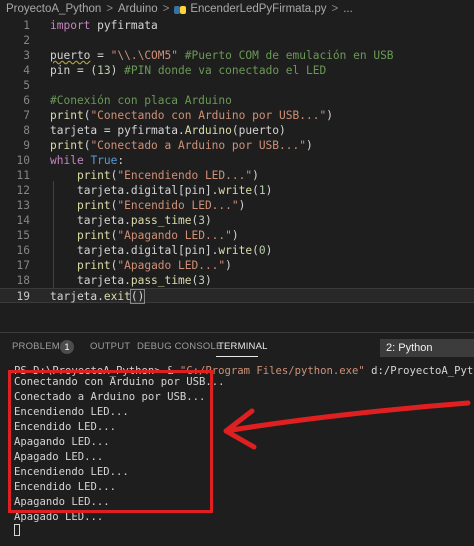  I want to click on string-token: "Encendiendo LED...", so click(185, 175).